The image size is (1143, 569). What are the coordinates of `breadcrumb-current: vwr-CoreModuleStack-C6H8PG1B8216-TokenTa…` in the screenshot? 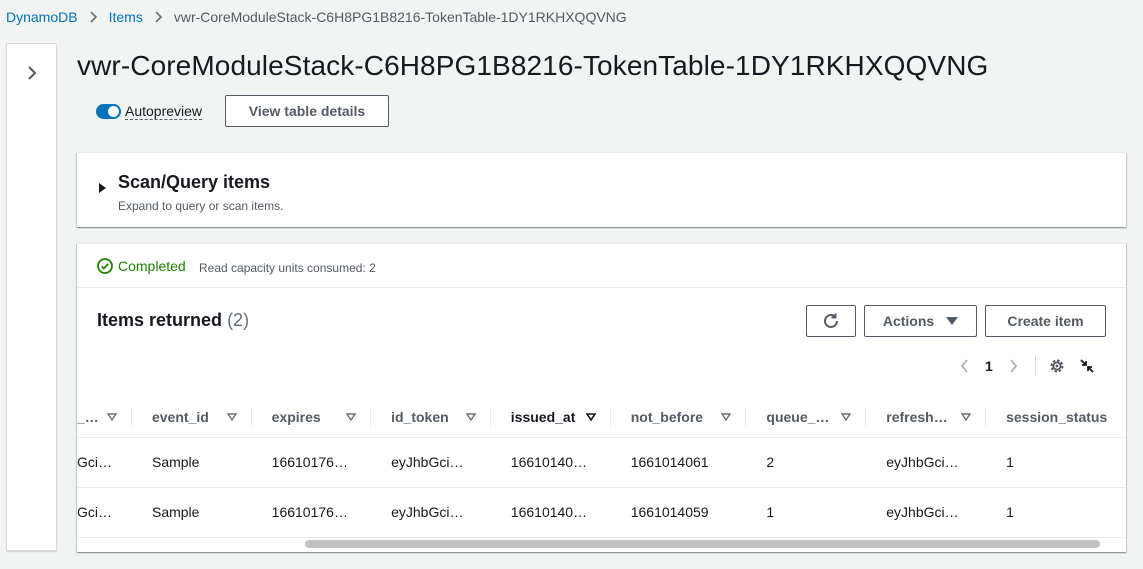 It's located at (400, 17).